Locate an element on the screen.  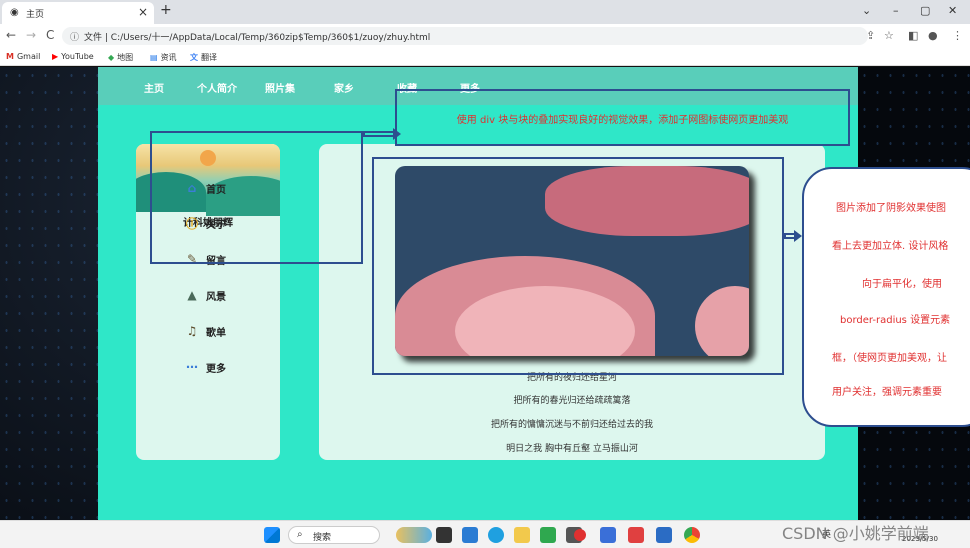
sidepanel-icon: ◧ is located at coordinates (913, 35).